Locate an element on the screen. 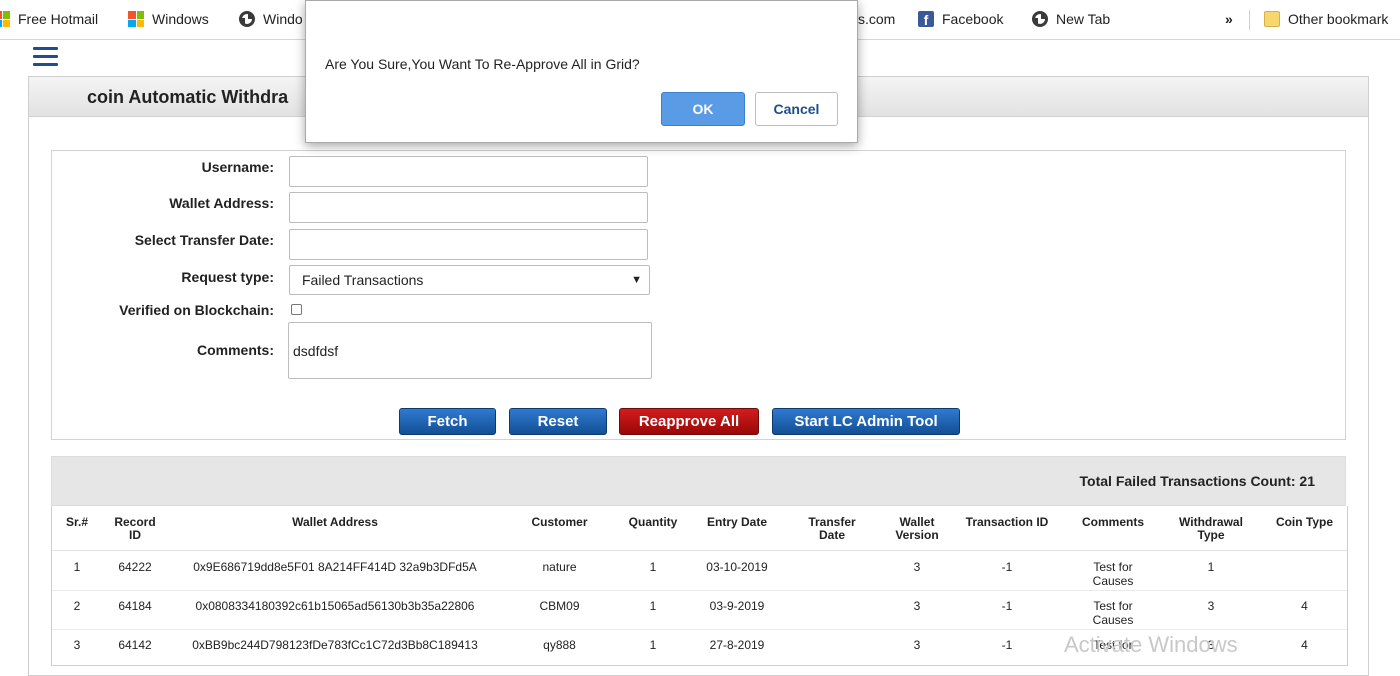 The width and height of the screenshot is (1400, 676). request-type-select: Failed Transactions ▼ is located at coordinates (469, 280).